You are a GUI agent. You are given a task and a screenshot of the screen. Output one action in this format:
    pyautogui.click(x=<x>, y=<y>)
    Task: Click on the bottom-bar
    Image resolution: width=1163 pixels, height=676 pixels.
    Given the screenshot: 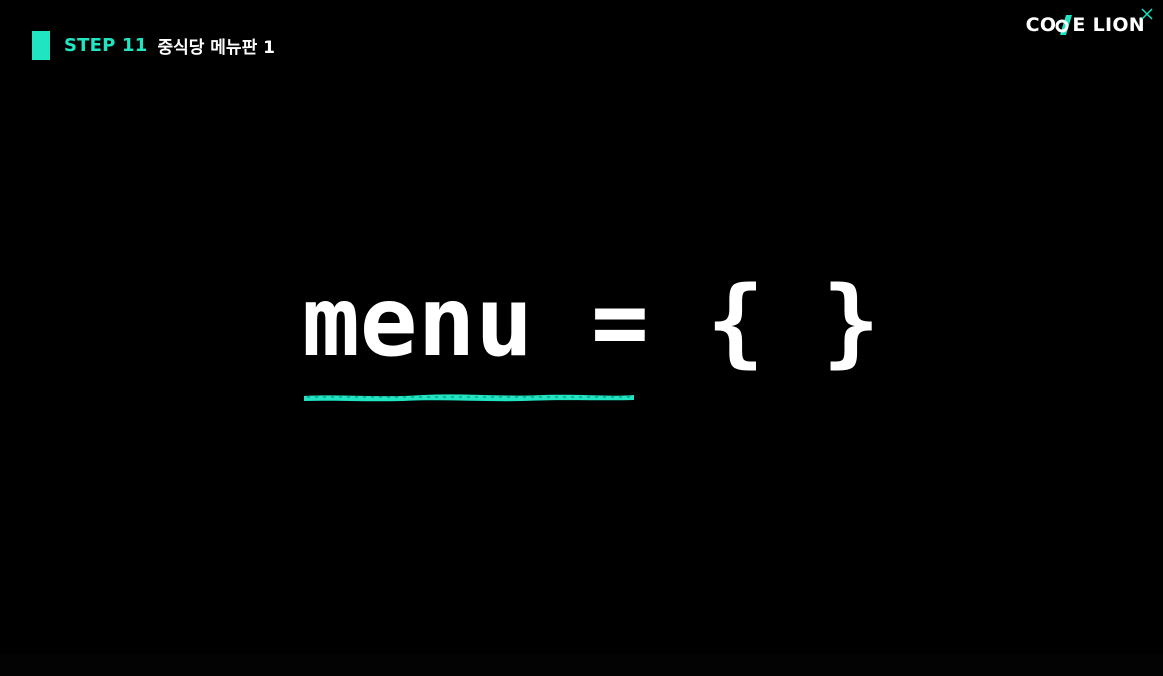 What is the action you would take?
    pyautogui.click(x=581, y=665)
    